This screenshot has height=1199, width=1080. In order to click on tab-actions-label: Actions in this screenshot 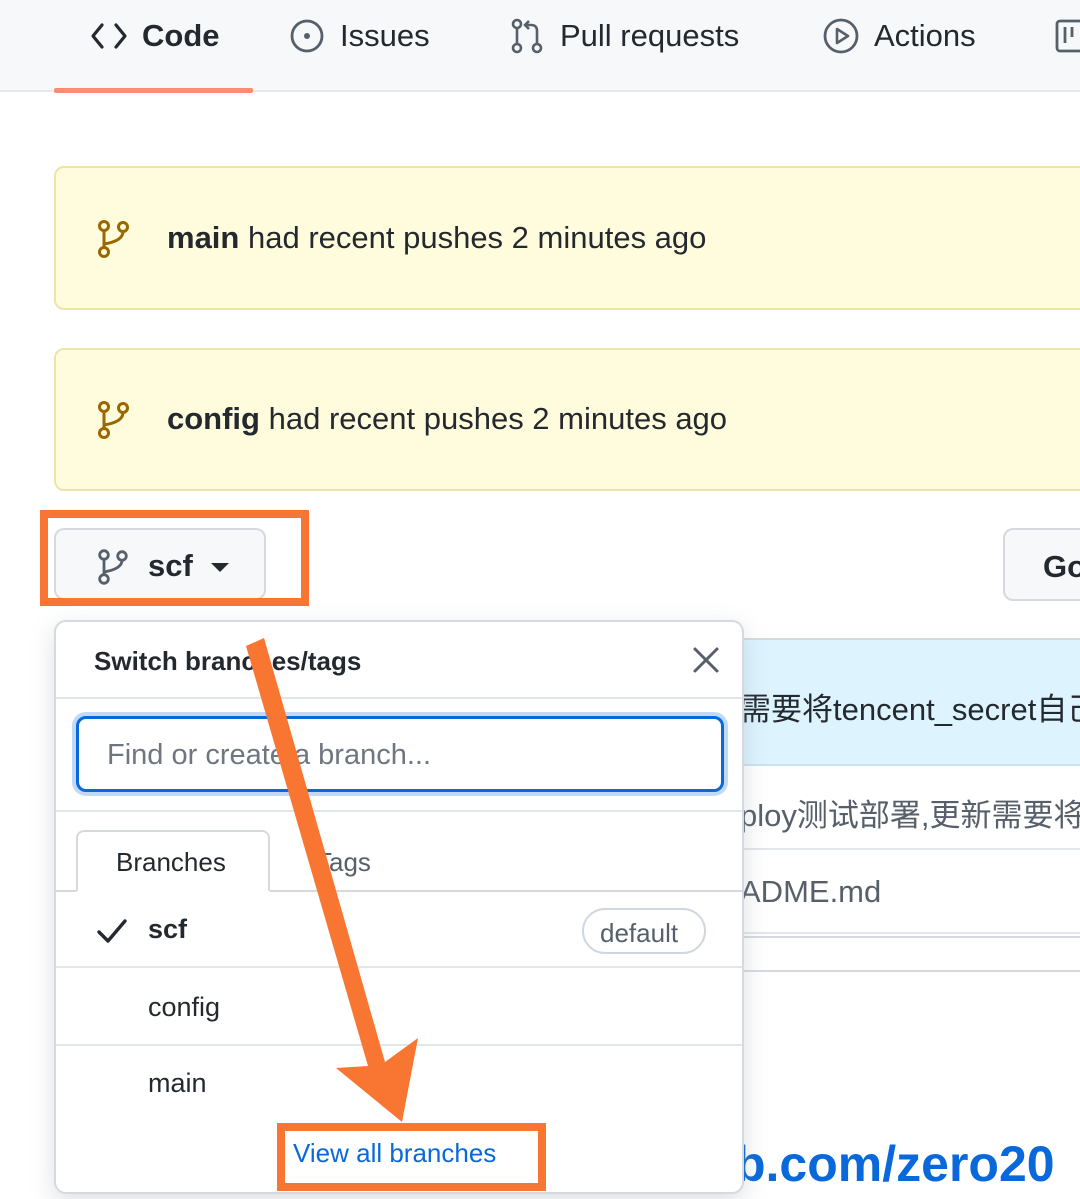, I will do `click(925, 35)`.